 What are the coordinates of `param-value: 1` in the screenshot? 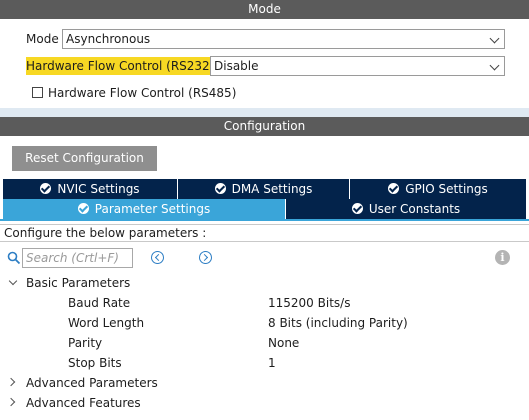 It's located at (272, 363).